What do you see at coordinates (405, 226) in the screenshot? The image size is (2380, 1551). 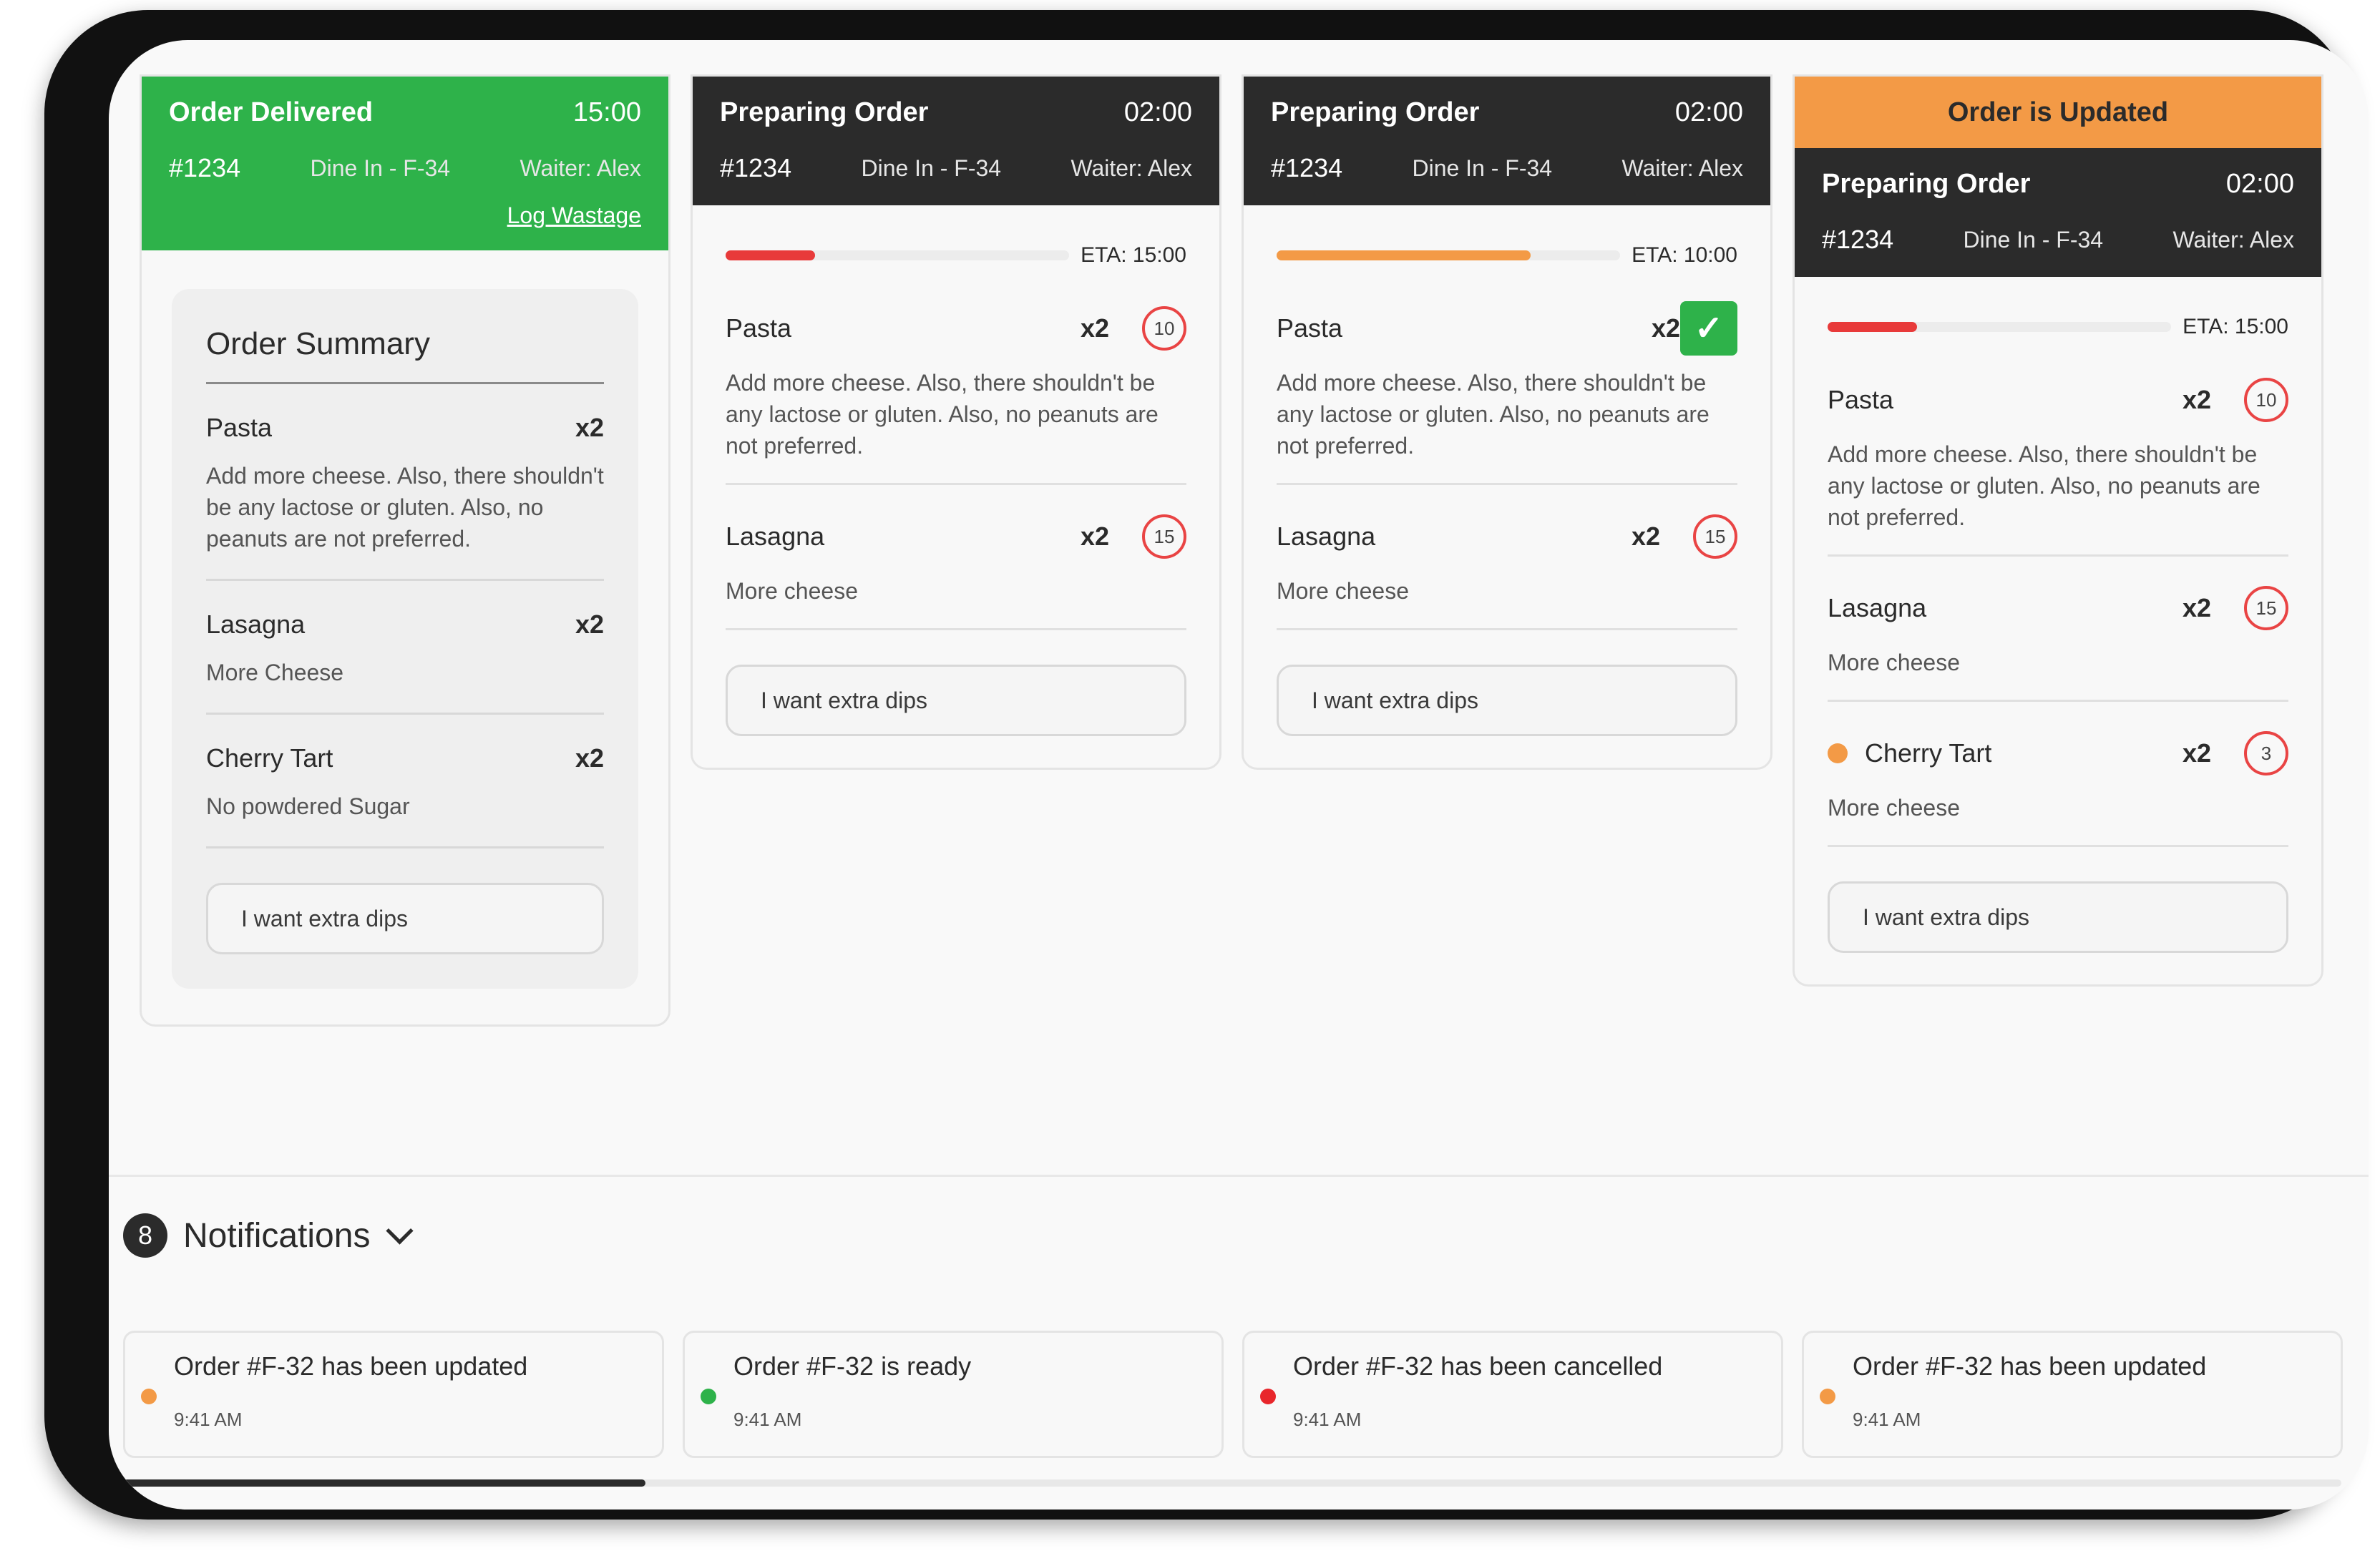 I see `log-wastage-link: Log Wastage` at bounding box center [405, 226].